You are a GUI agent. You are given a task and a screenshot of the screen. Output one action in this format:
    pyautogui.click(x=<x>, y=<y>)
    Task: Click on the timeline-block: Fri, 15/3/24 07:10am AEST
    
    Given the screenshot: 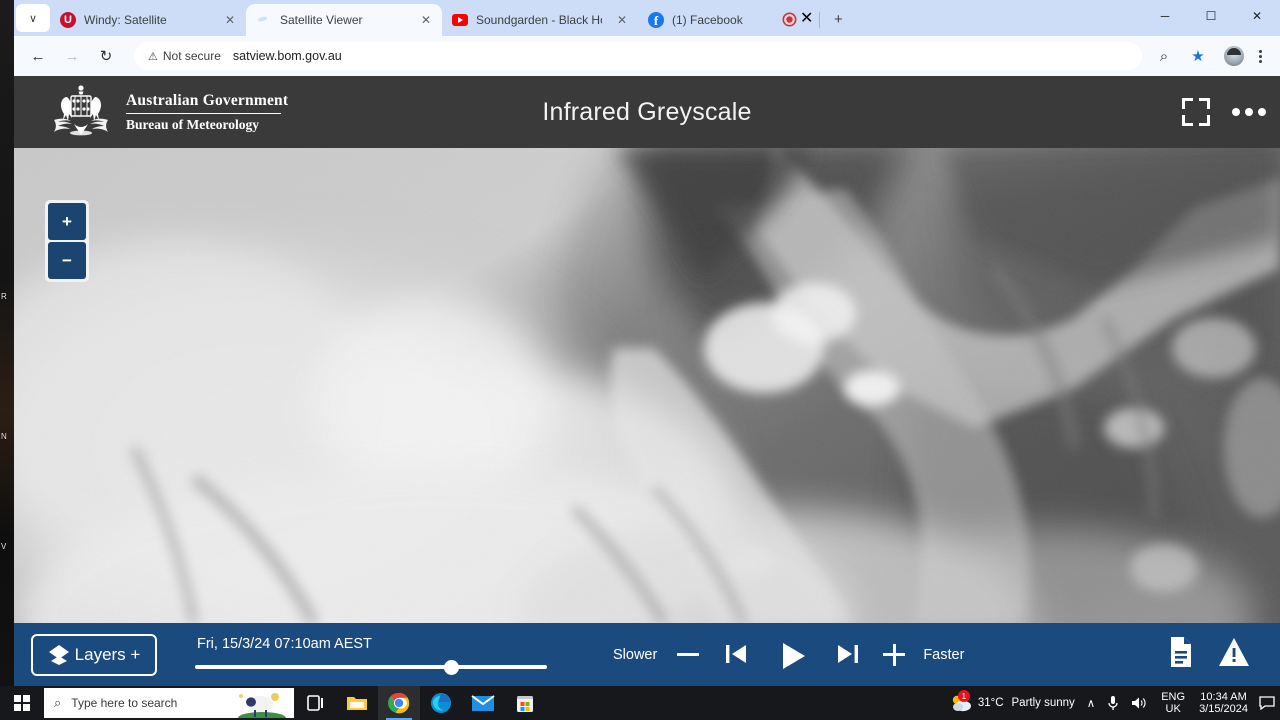 What is the action you would take?
    pyautogui.click(x=371, y=655)
    